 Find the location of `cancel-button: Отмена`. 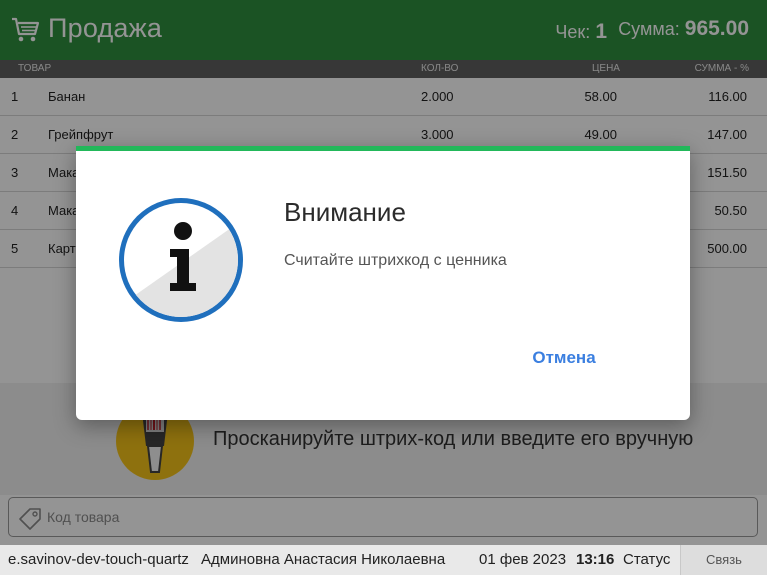

cancel-button: Отмена is located at coordinates (564, 358).